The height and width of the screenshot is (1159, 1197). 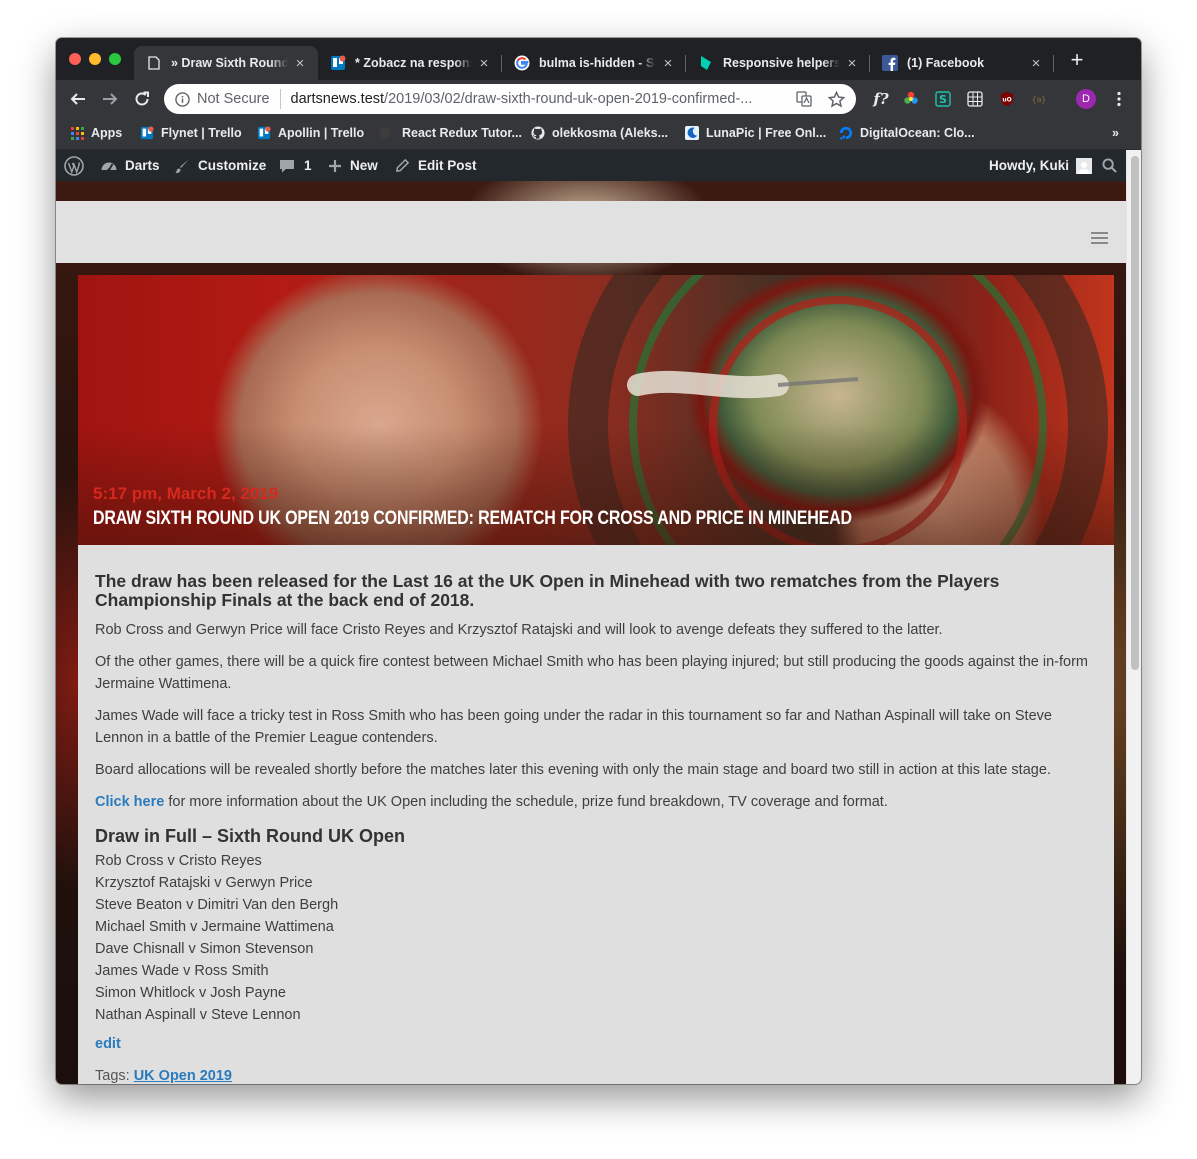 I want to click on comments-link: 1, so click(x=295, y=165).